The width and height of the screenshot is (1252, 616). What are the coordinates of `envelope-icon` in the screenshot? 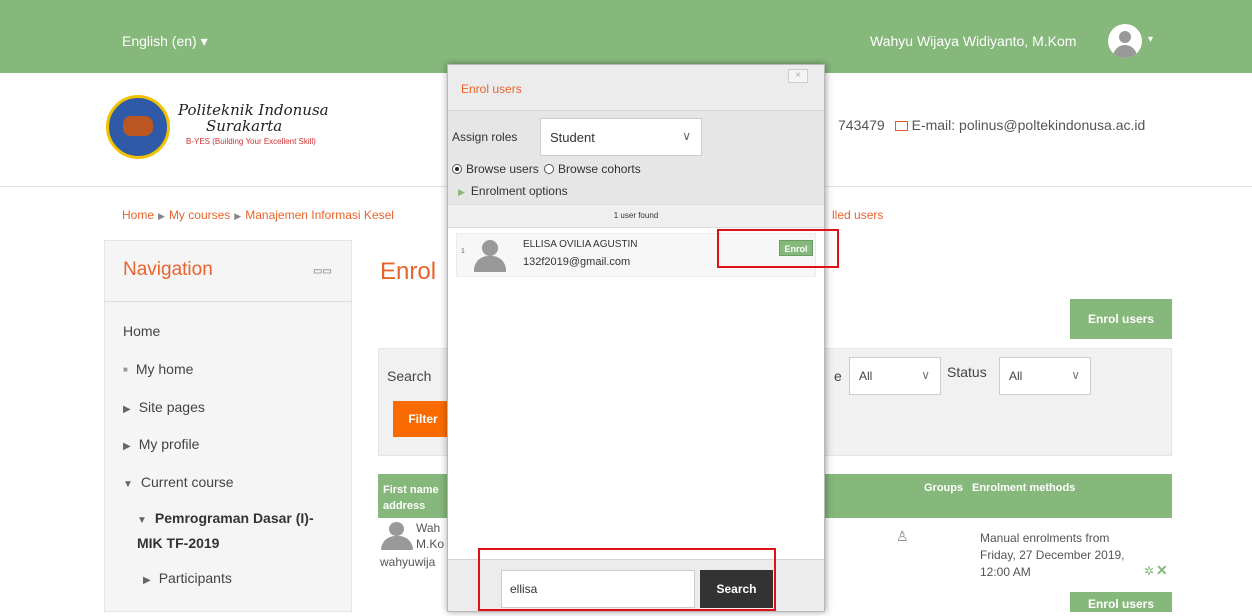 It's located at (901, 126).